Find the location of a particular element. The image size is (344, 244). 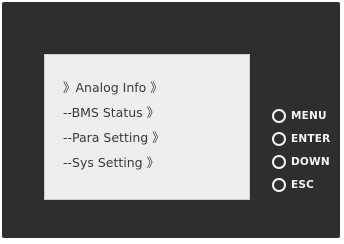

down-button-label: DOWN is located at coordinates (310, 162).